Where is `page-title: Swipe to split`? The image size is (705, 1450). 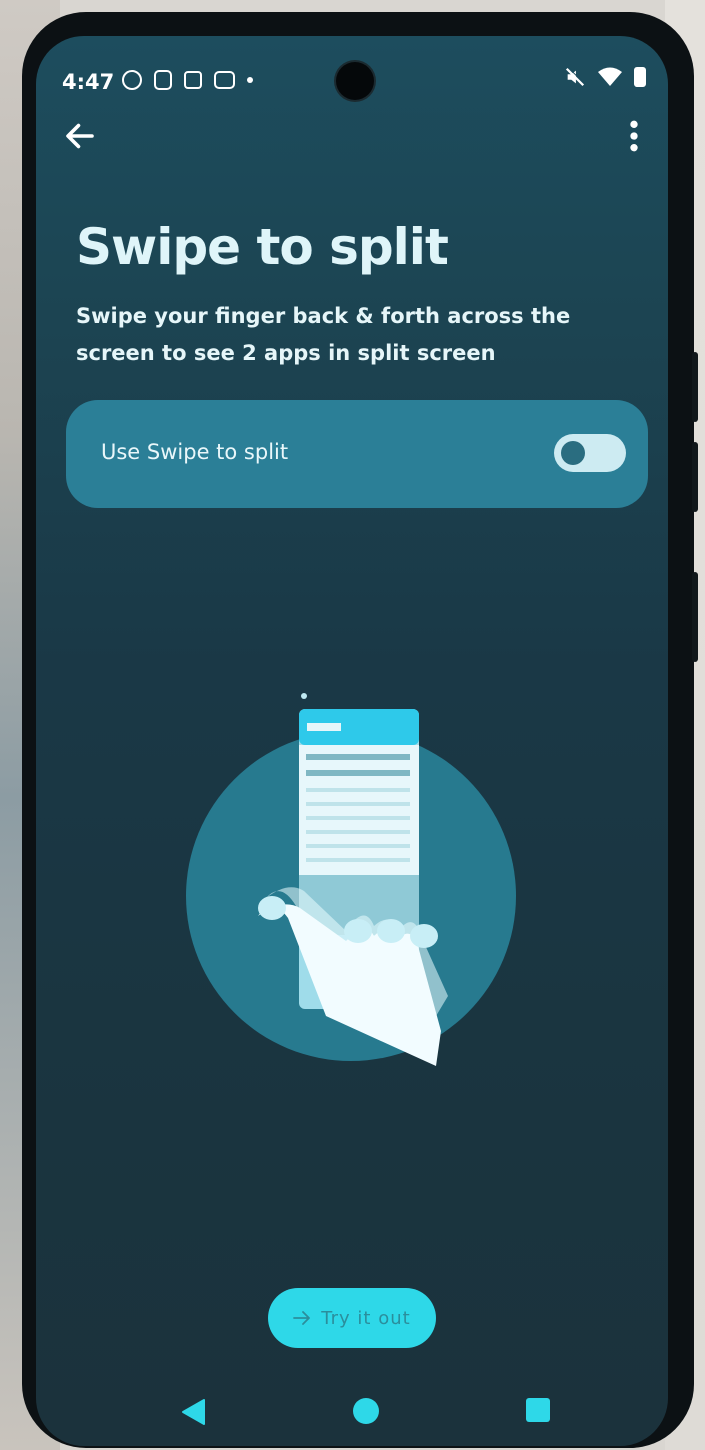 page-title: Swipe to split is located at coordinates (262, 247).